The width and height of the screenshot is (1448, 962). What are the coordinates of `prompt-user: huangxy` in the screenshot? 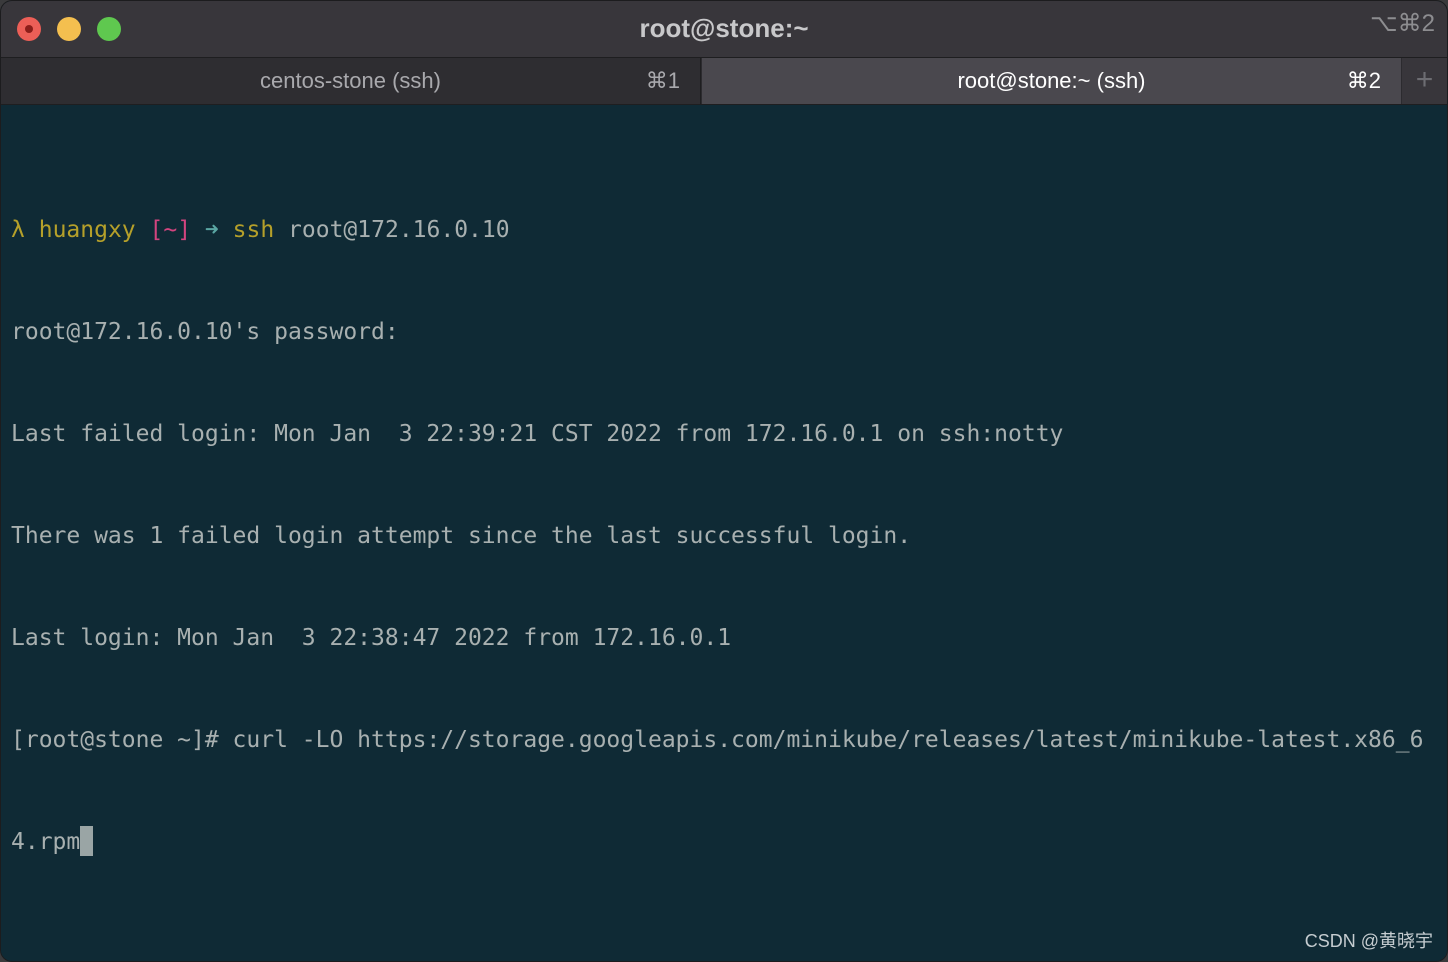 It's located at (87, 230).